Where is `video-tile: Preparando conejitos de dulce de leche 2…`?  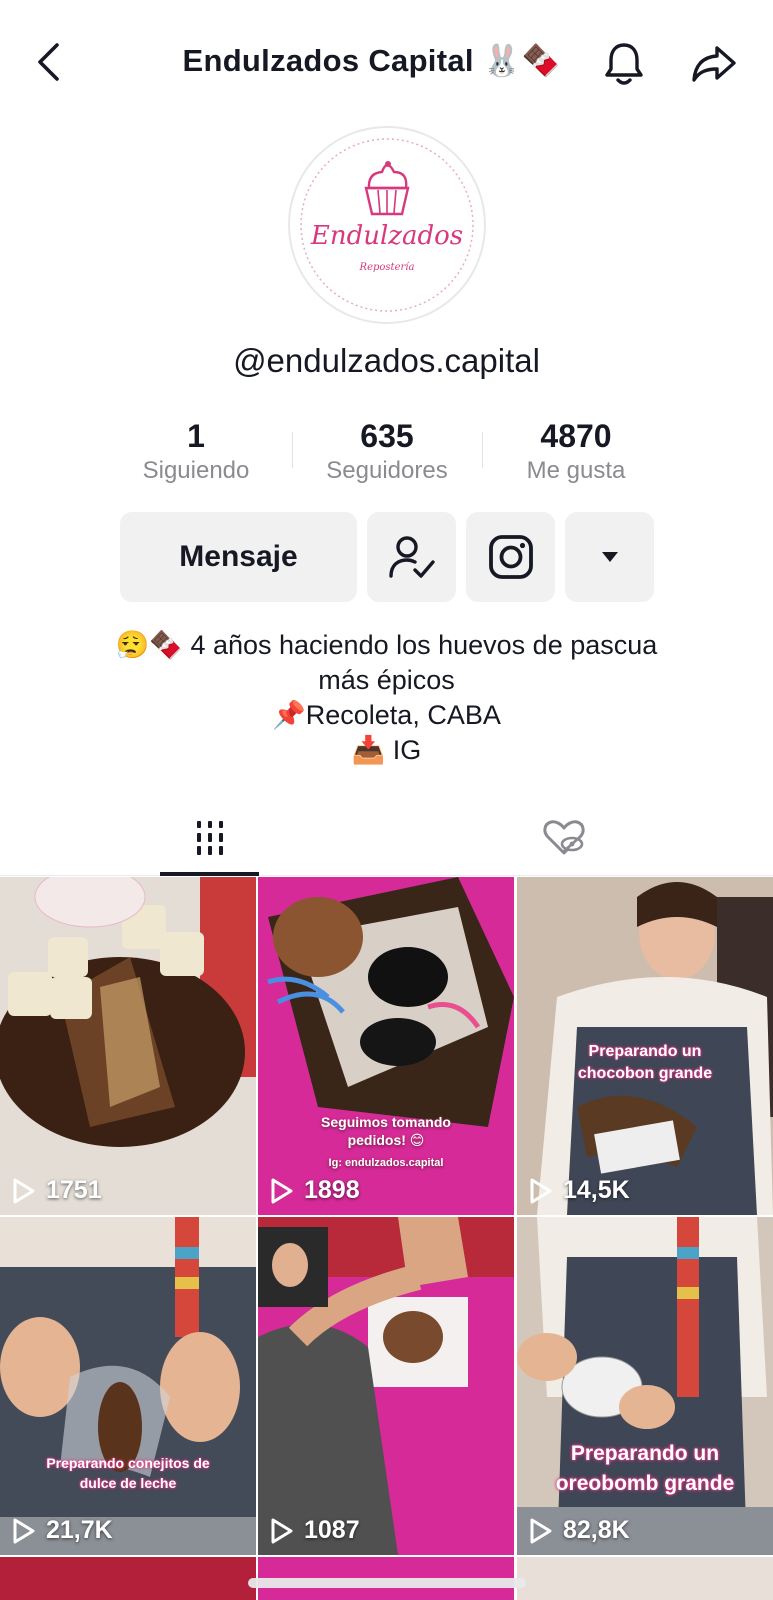 video-tile: Preparando conejitos de dulce de leche 2… is located at coordinates (128, 1386).